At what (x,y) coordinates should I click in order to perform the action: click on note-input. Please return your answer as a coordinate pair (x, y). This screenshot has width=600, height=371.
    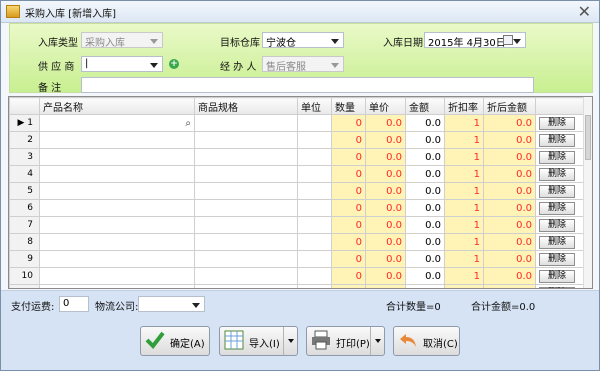
    Looking at the image, I should click on (307, 85).